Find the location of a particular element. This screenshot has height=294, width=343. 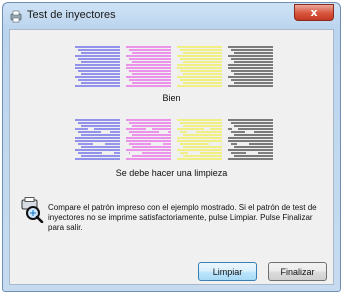

printer-icon is located at coordinates (16, 16).